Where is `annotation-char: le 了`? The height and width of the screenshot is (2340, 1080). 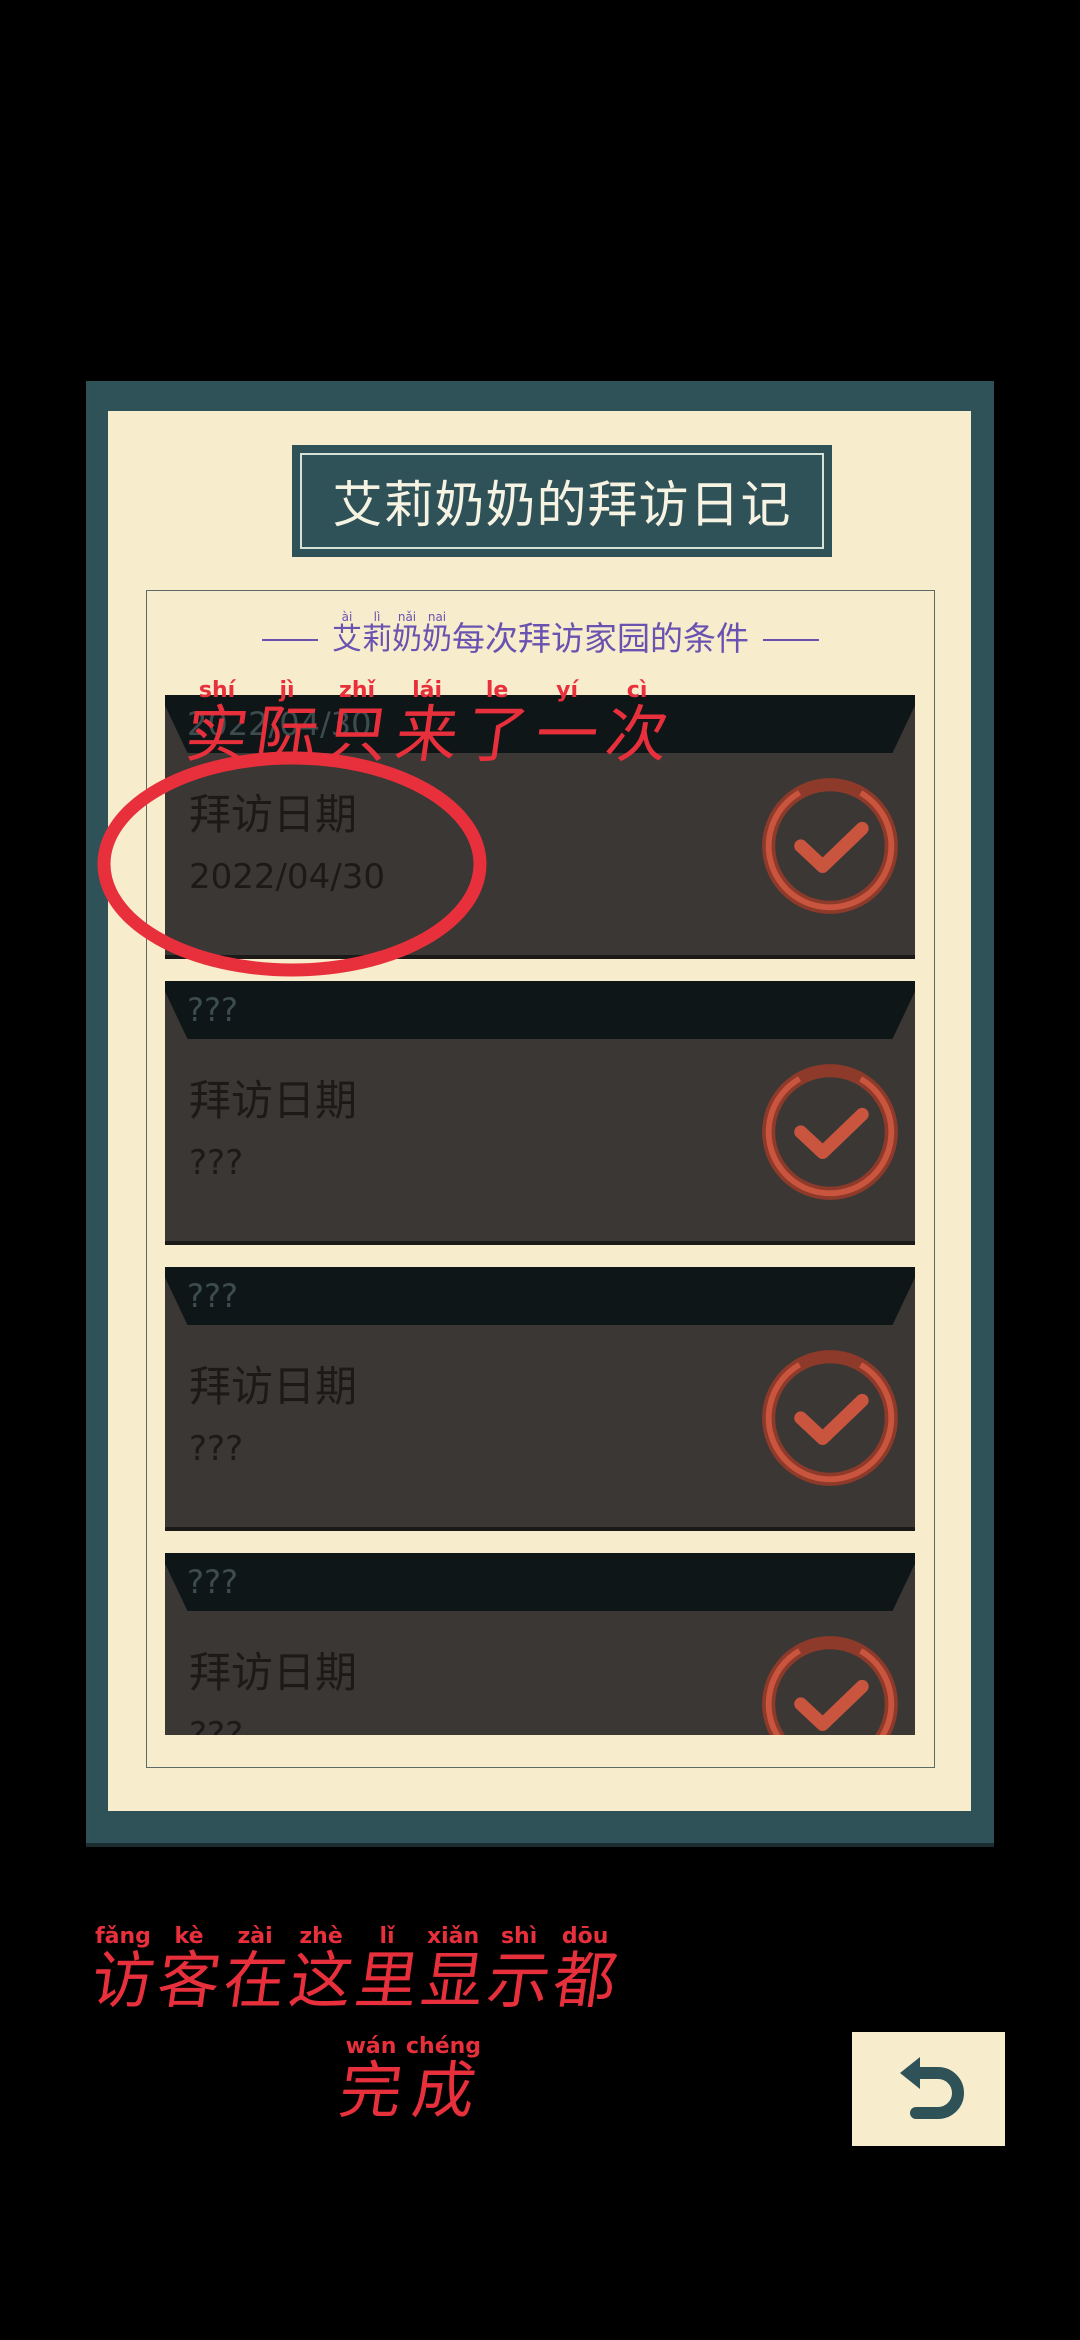
annotation-char: le 了 is located at coordinates (497, 725).